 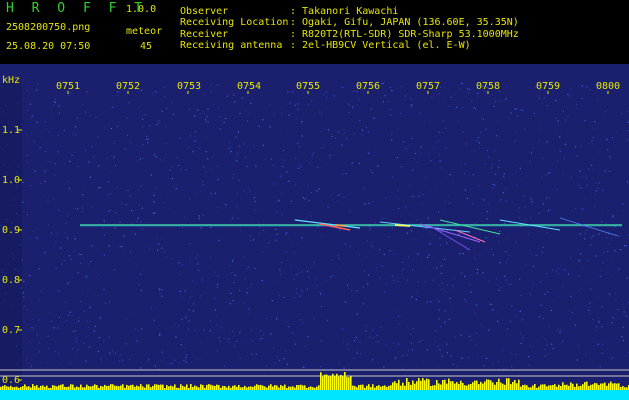 I want to click on receiver-value: : R820T2(RTL-SDR) SDR-Sharp 53.1000MHz, so click(x=404, y=34).